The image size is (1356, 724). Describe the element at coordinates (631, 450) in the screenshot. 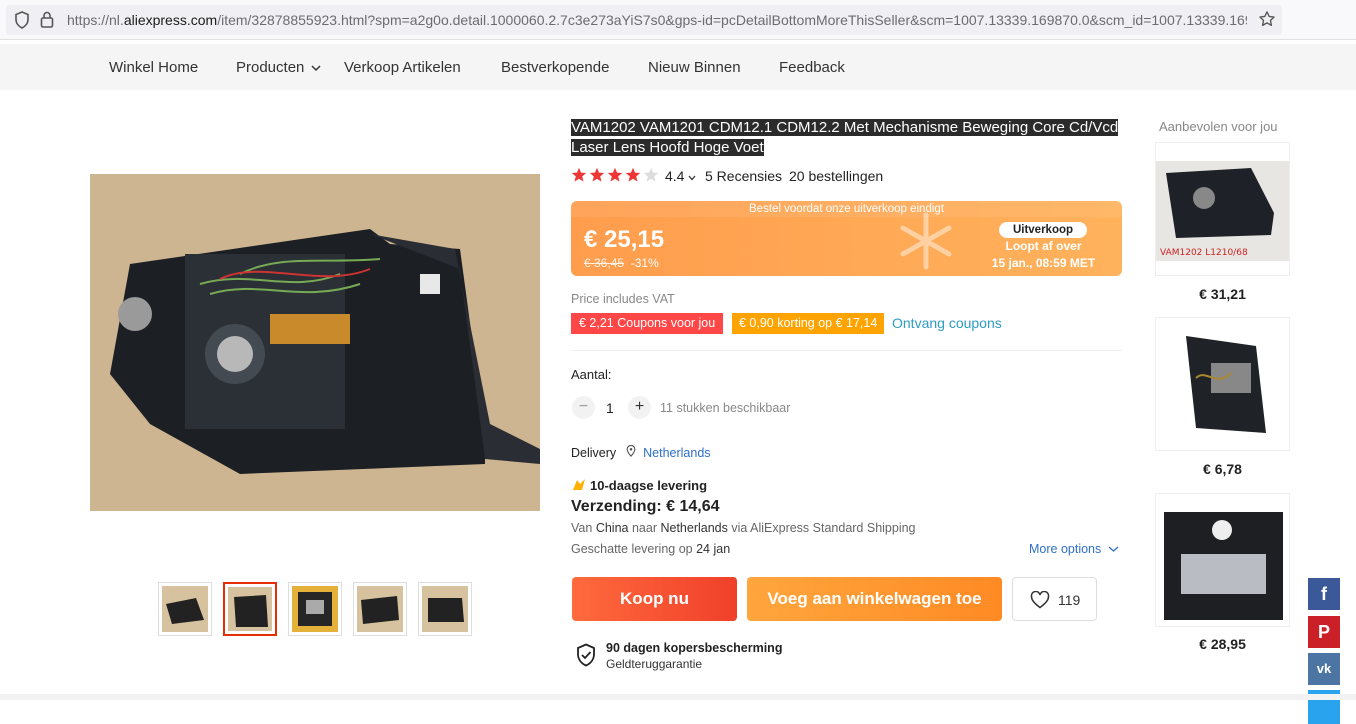

I see `location-pin-icon` at that location.